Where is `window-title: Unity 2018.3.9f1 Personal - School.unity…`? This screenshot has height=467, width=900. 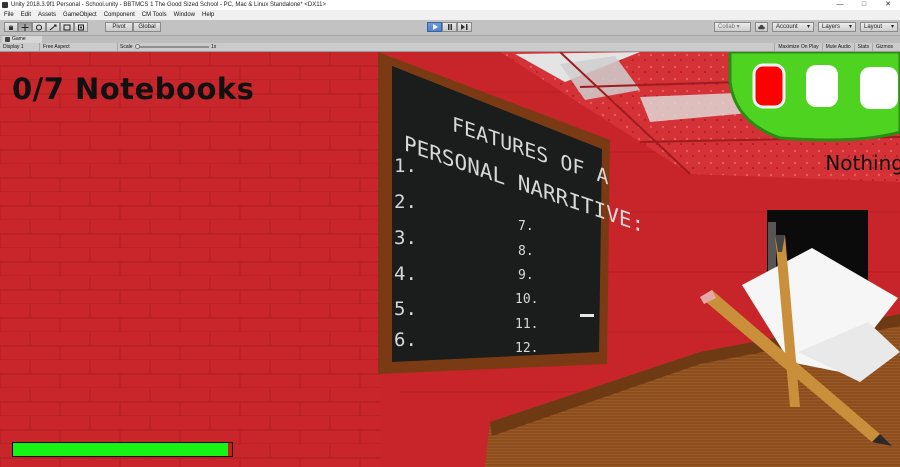 window-title: Unity 2018.3.9f1 Personal - School.unity… is located at coordinates (168, 5).